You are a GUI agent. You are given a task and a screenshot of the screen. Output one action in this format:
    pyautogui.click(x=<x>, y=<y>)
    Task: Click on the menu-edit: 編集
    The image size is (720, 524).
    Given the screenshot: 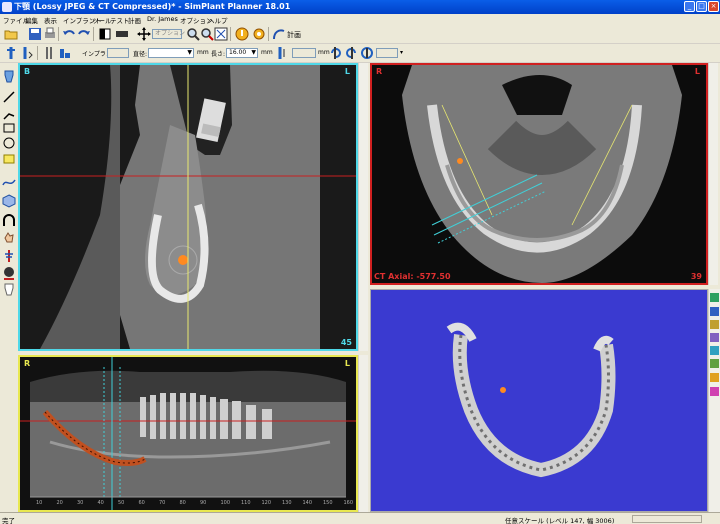 What is the action you would take?
    pyautogui.click(x=31, y=20)
    